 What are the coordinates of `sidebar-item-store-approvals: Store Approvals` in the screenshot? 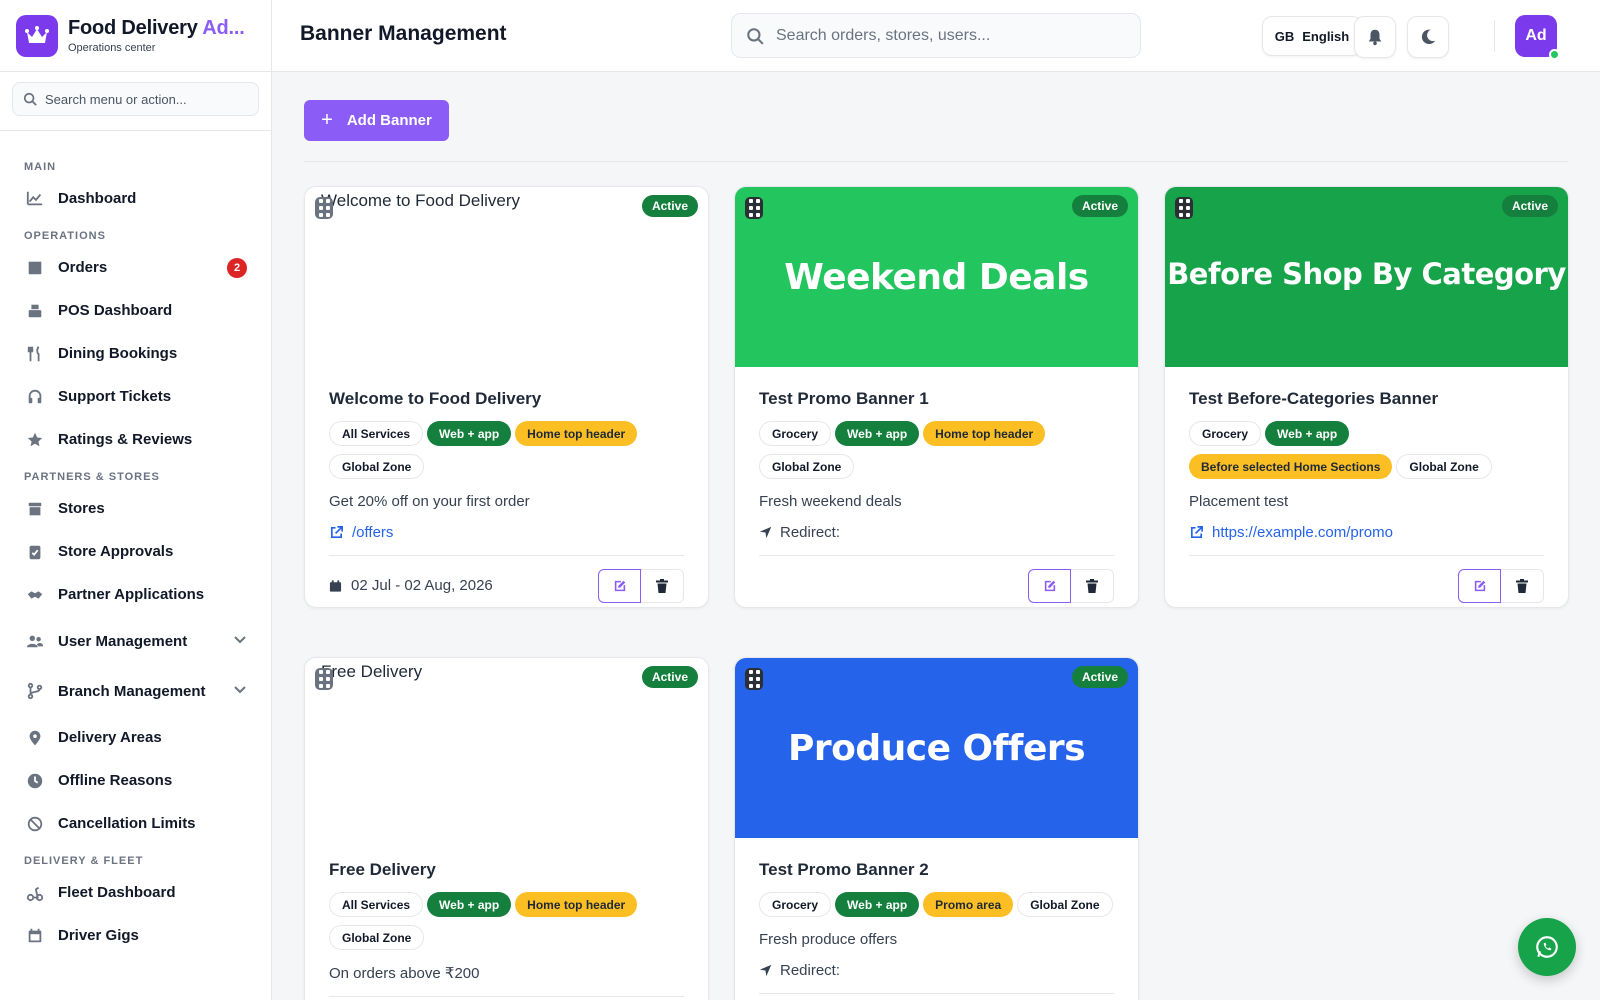 It's located at (135, 551).